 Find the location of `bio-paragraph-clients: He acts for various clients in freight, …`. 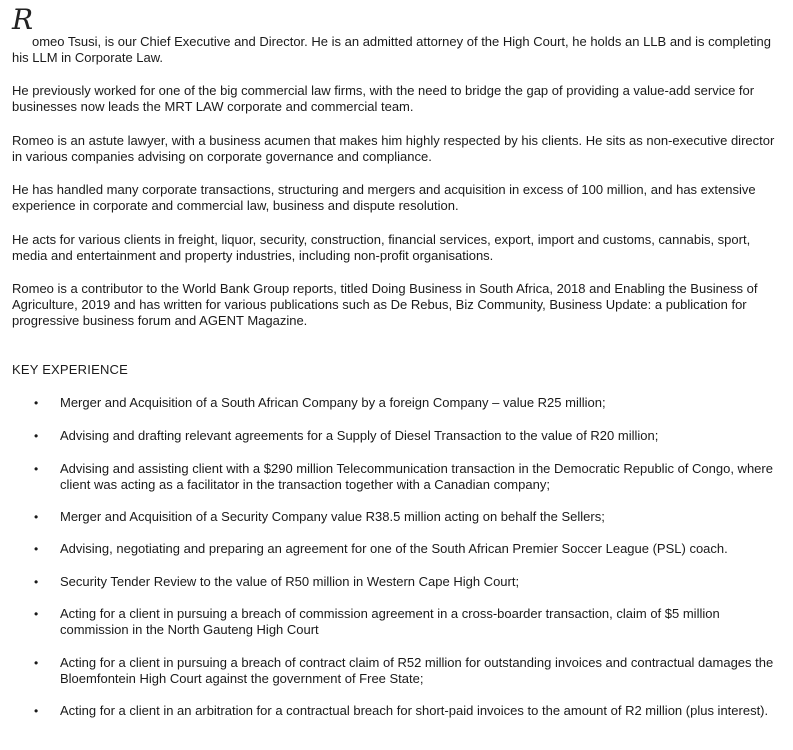

bio-paragraph-clients: He acts for various clients in freight, … is located at coordinates (381, 247).